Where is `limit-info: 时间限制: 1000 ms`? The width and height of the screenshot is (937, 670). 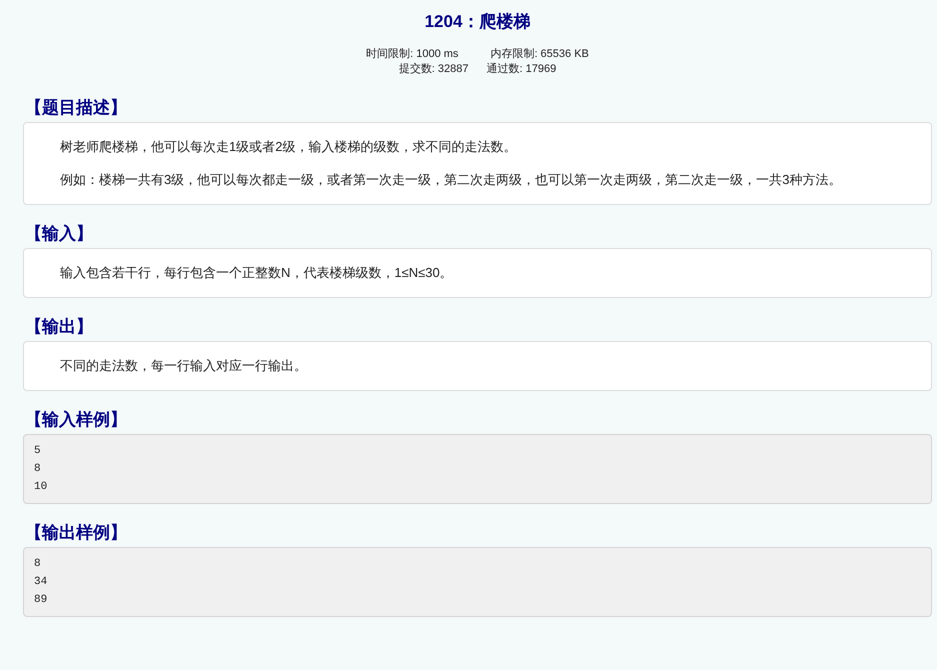 limit-info: 时间限制: 1000 ms is located at coordinates (412, 54).